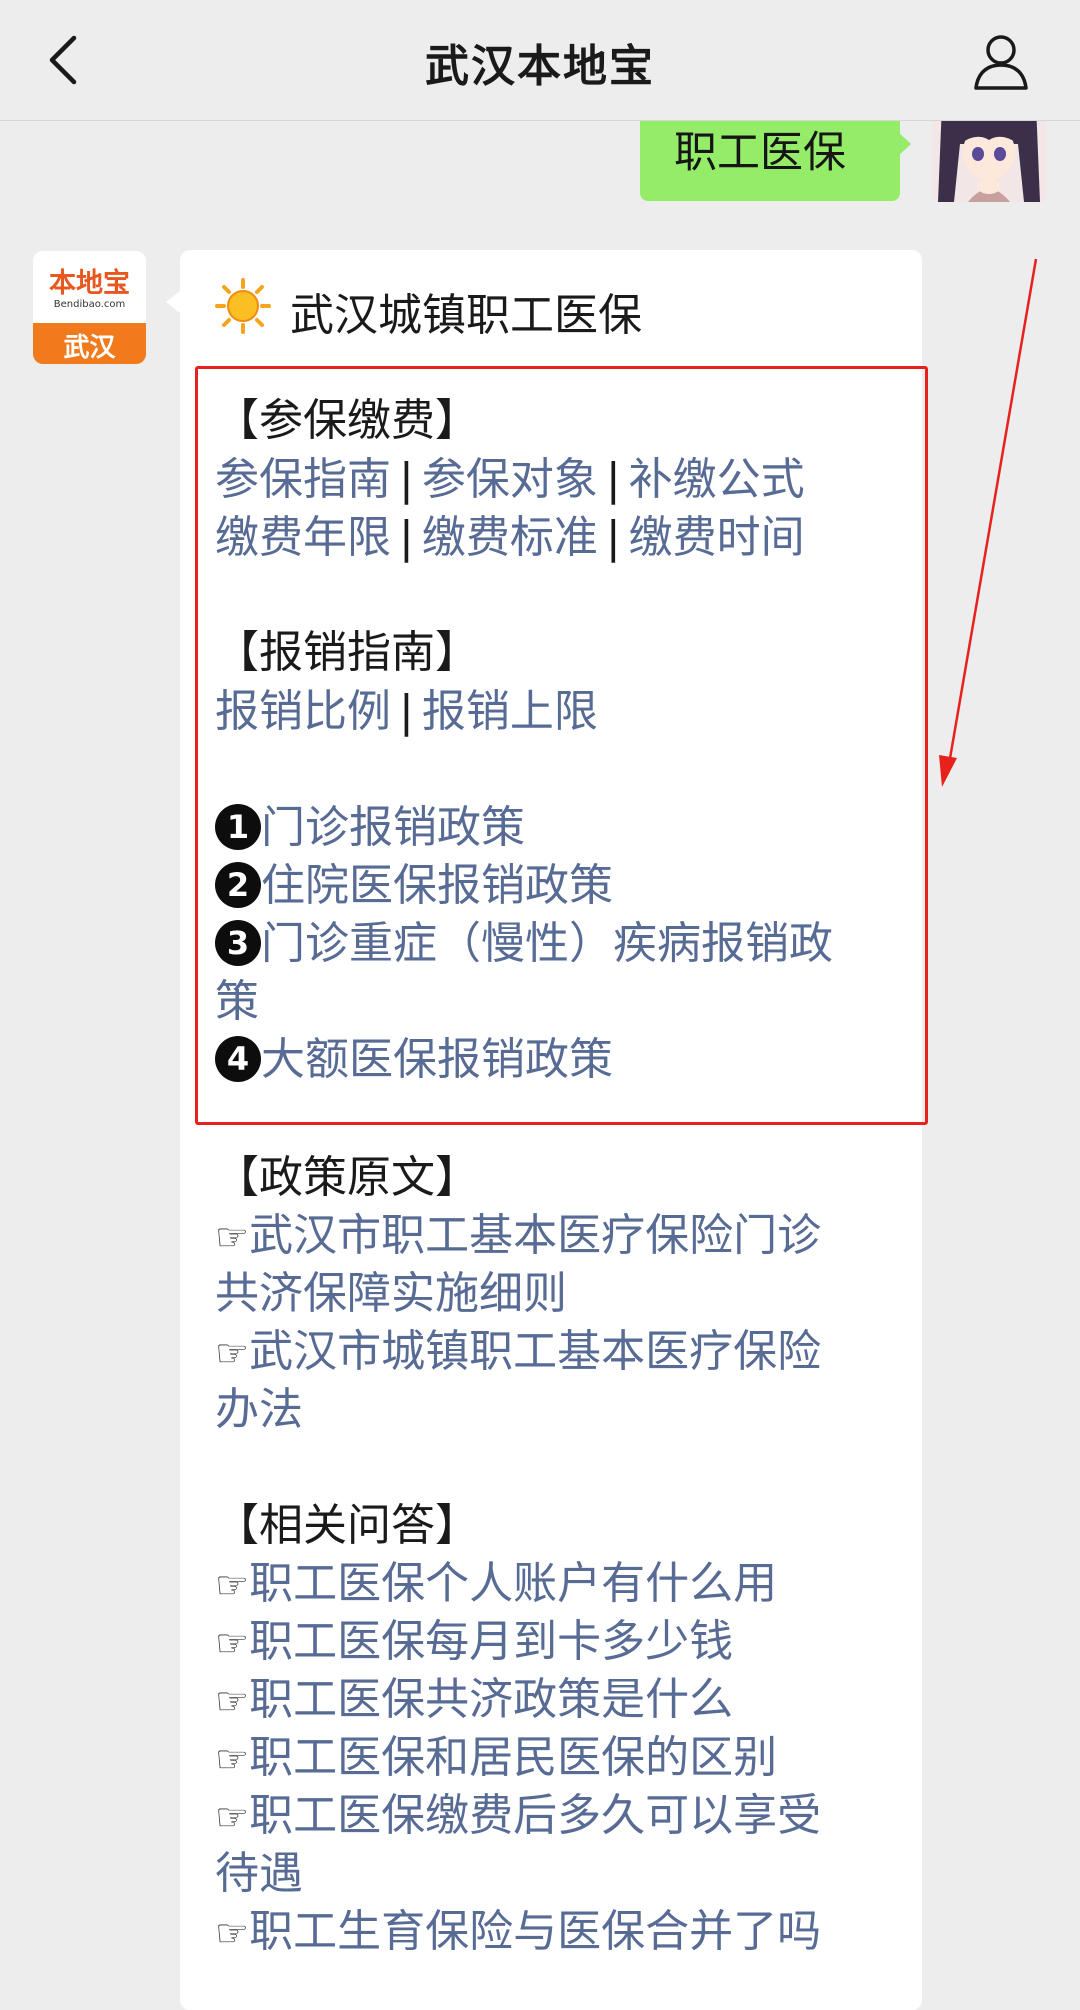 Image resolution: width=1080 pixels, height=2010 pixels. I want to click on qa-item-1: ☞职工医保个人账户有什么用, so click(496, 1584).